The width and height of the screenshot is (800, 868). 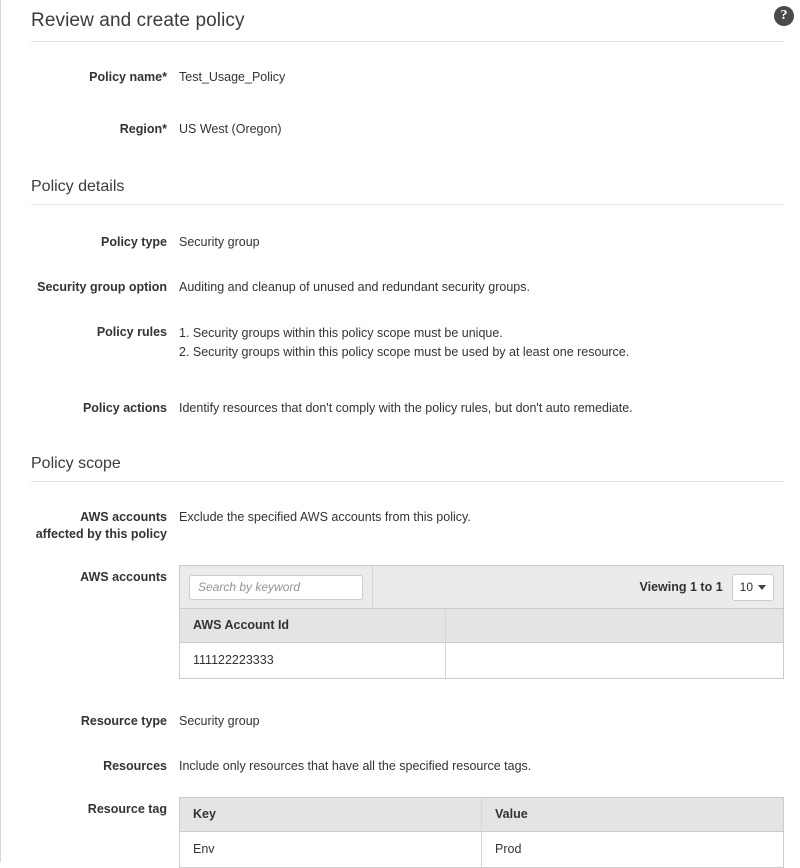 What do you see at coordinates (123, 517) in the screenshot?
I see `accounts-affected-label-line1: AWS accounts` at bounding box center [123, 517].